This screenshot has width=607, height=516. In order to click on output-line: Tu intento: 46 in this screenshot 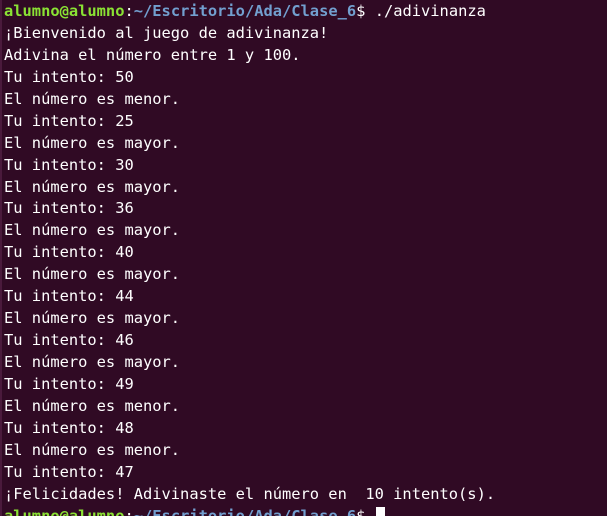, I will do `click(69, 340)`.